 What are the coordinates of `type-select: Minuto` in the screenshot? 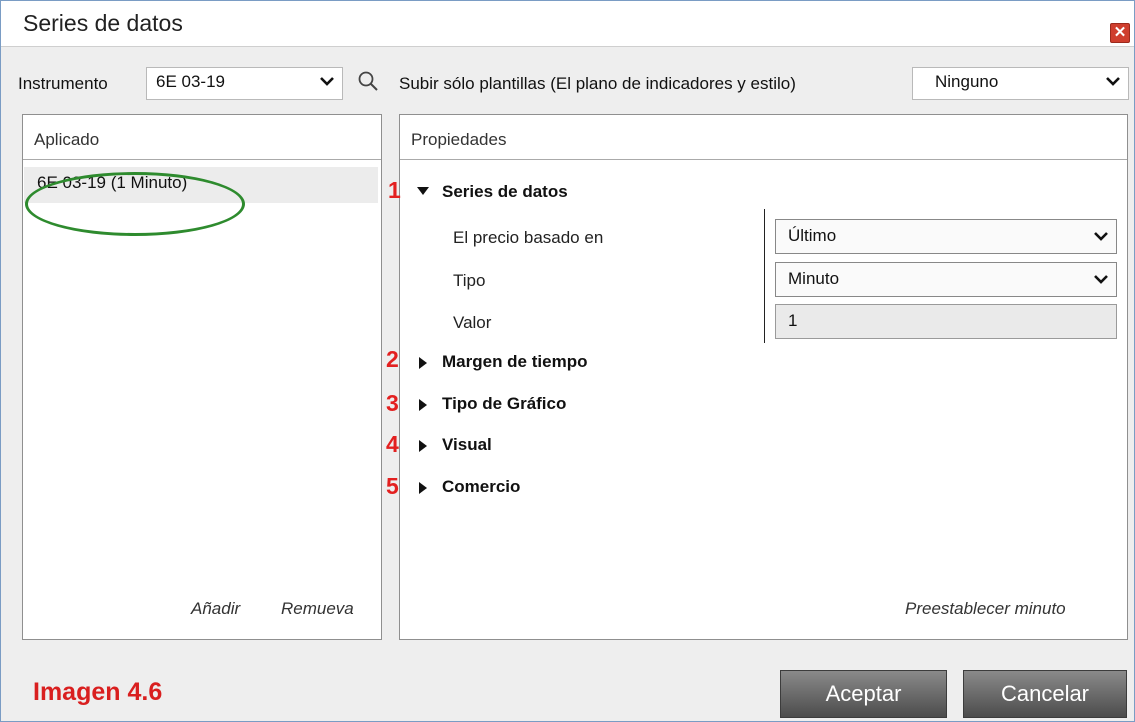 It's located at (946, 279).